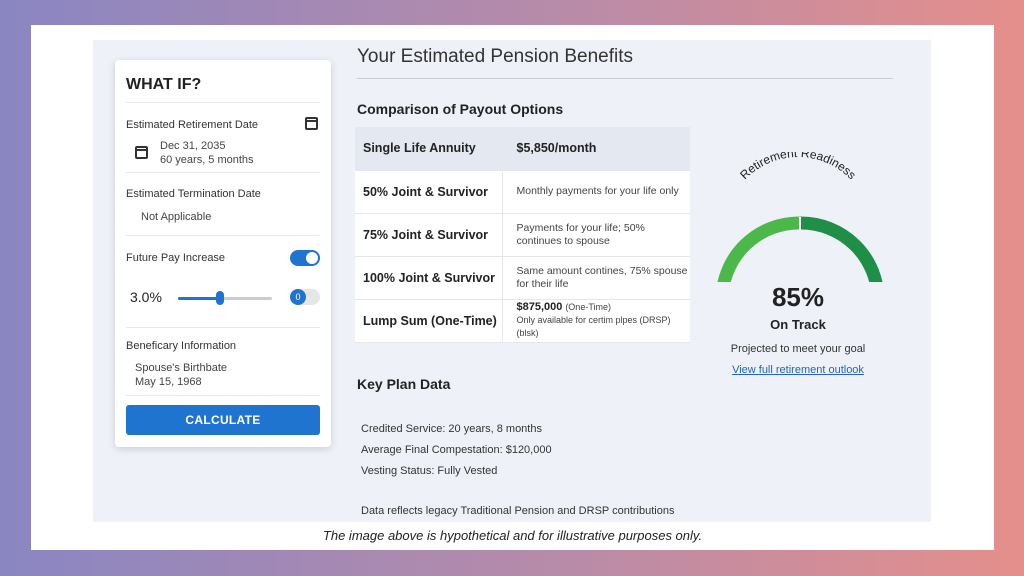  Describe the element at coordinates (460, 109) in the screenshot. I see `comparison-title: Comparison of Payout Options` at that location.